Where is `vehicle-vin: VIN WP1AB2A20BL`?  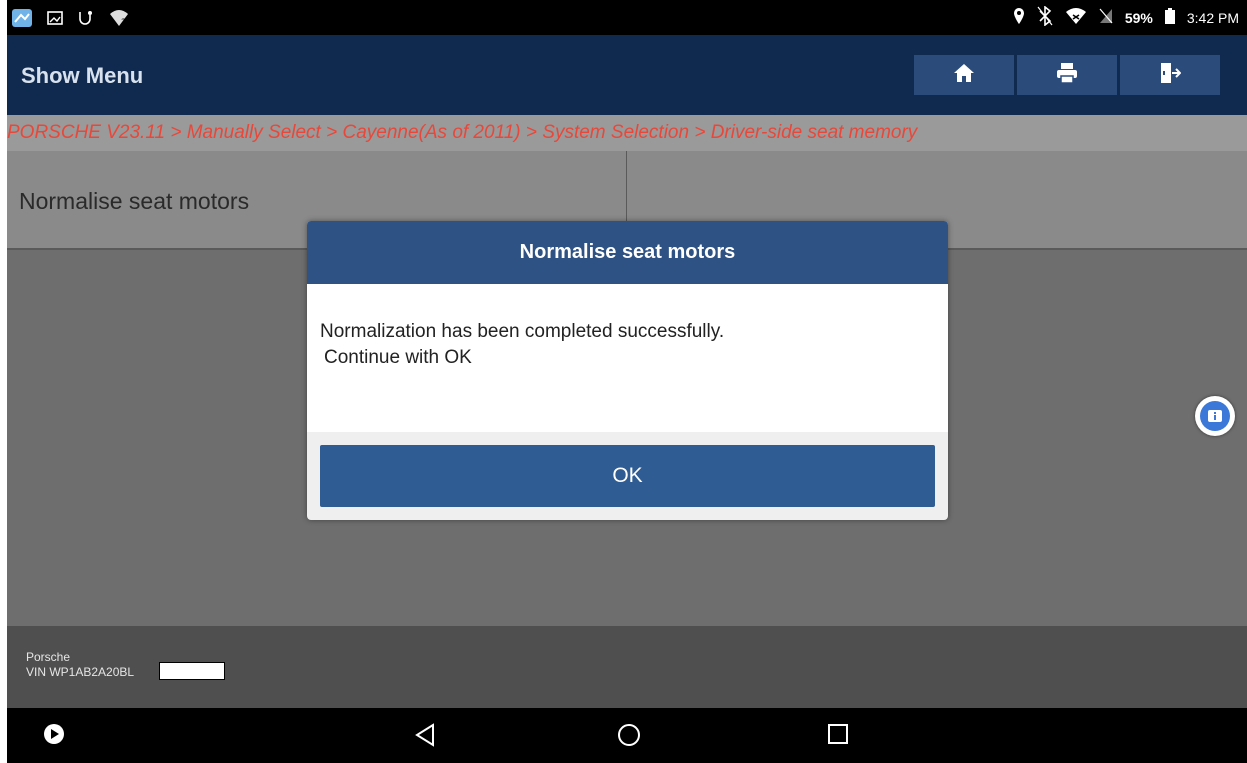
vehicle-vin: VIN WP1AB2A20BL is located at coordinates (80, 672).